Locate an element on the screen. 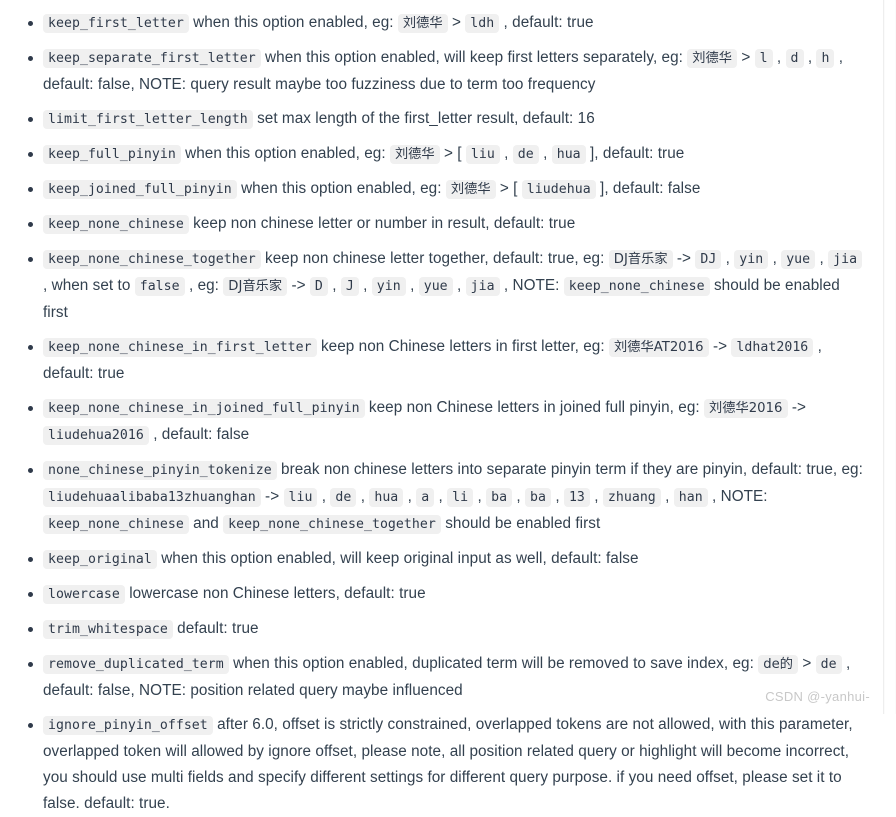  inline-code: a is located at coordinates (425, 497).